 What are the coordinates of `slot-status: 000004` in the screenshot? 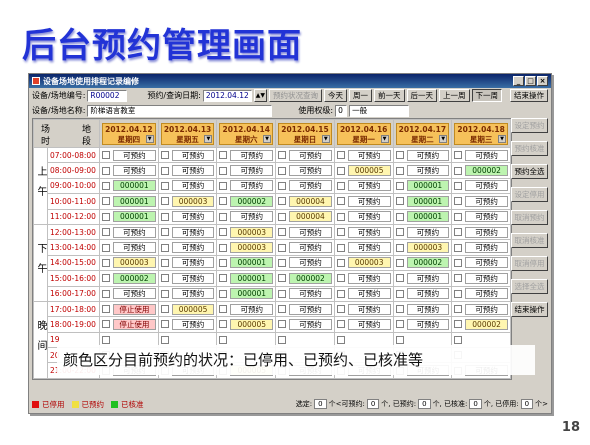 It's located at (310, 201).